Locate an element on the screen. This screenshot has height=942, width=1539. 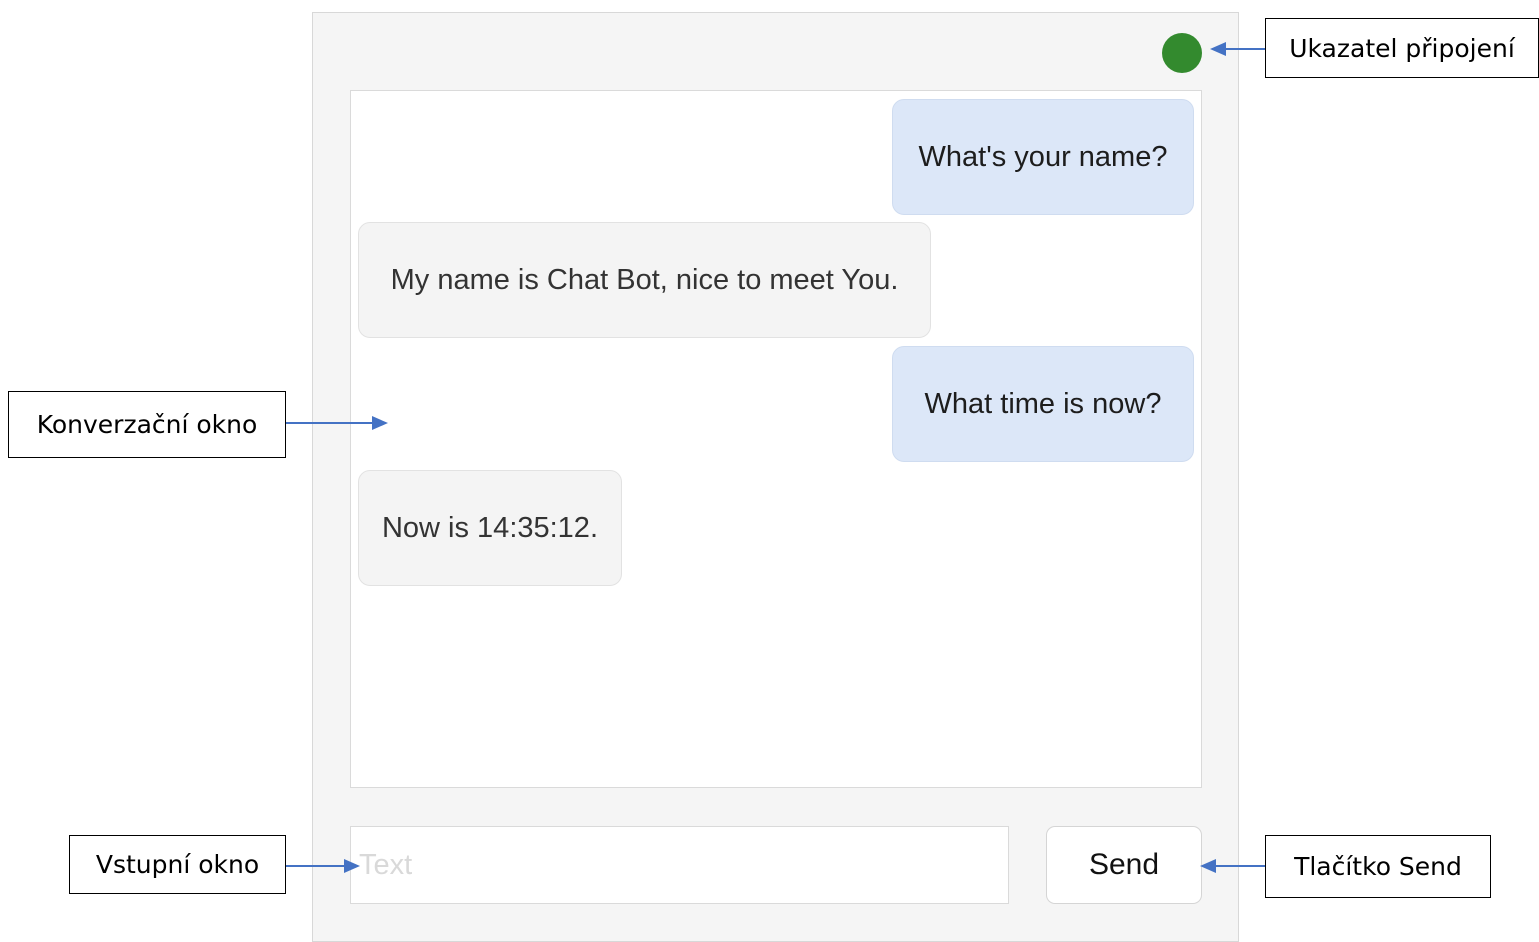
user-message: What's your name? is located at coordinates (1043, 157).